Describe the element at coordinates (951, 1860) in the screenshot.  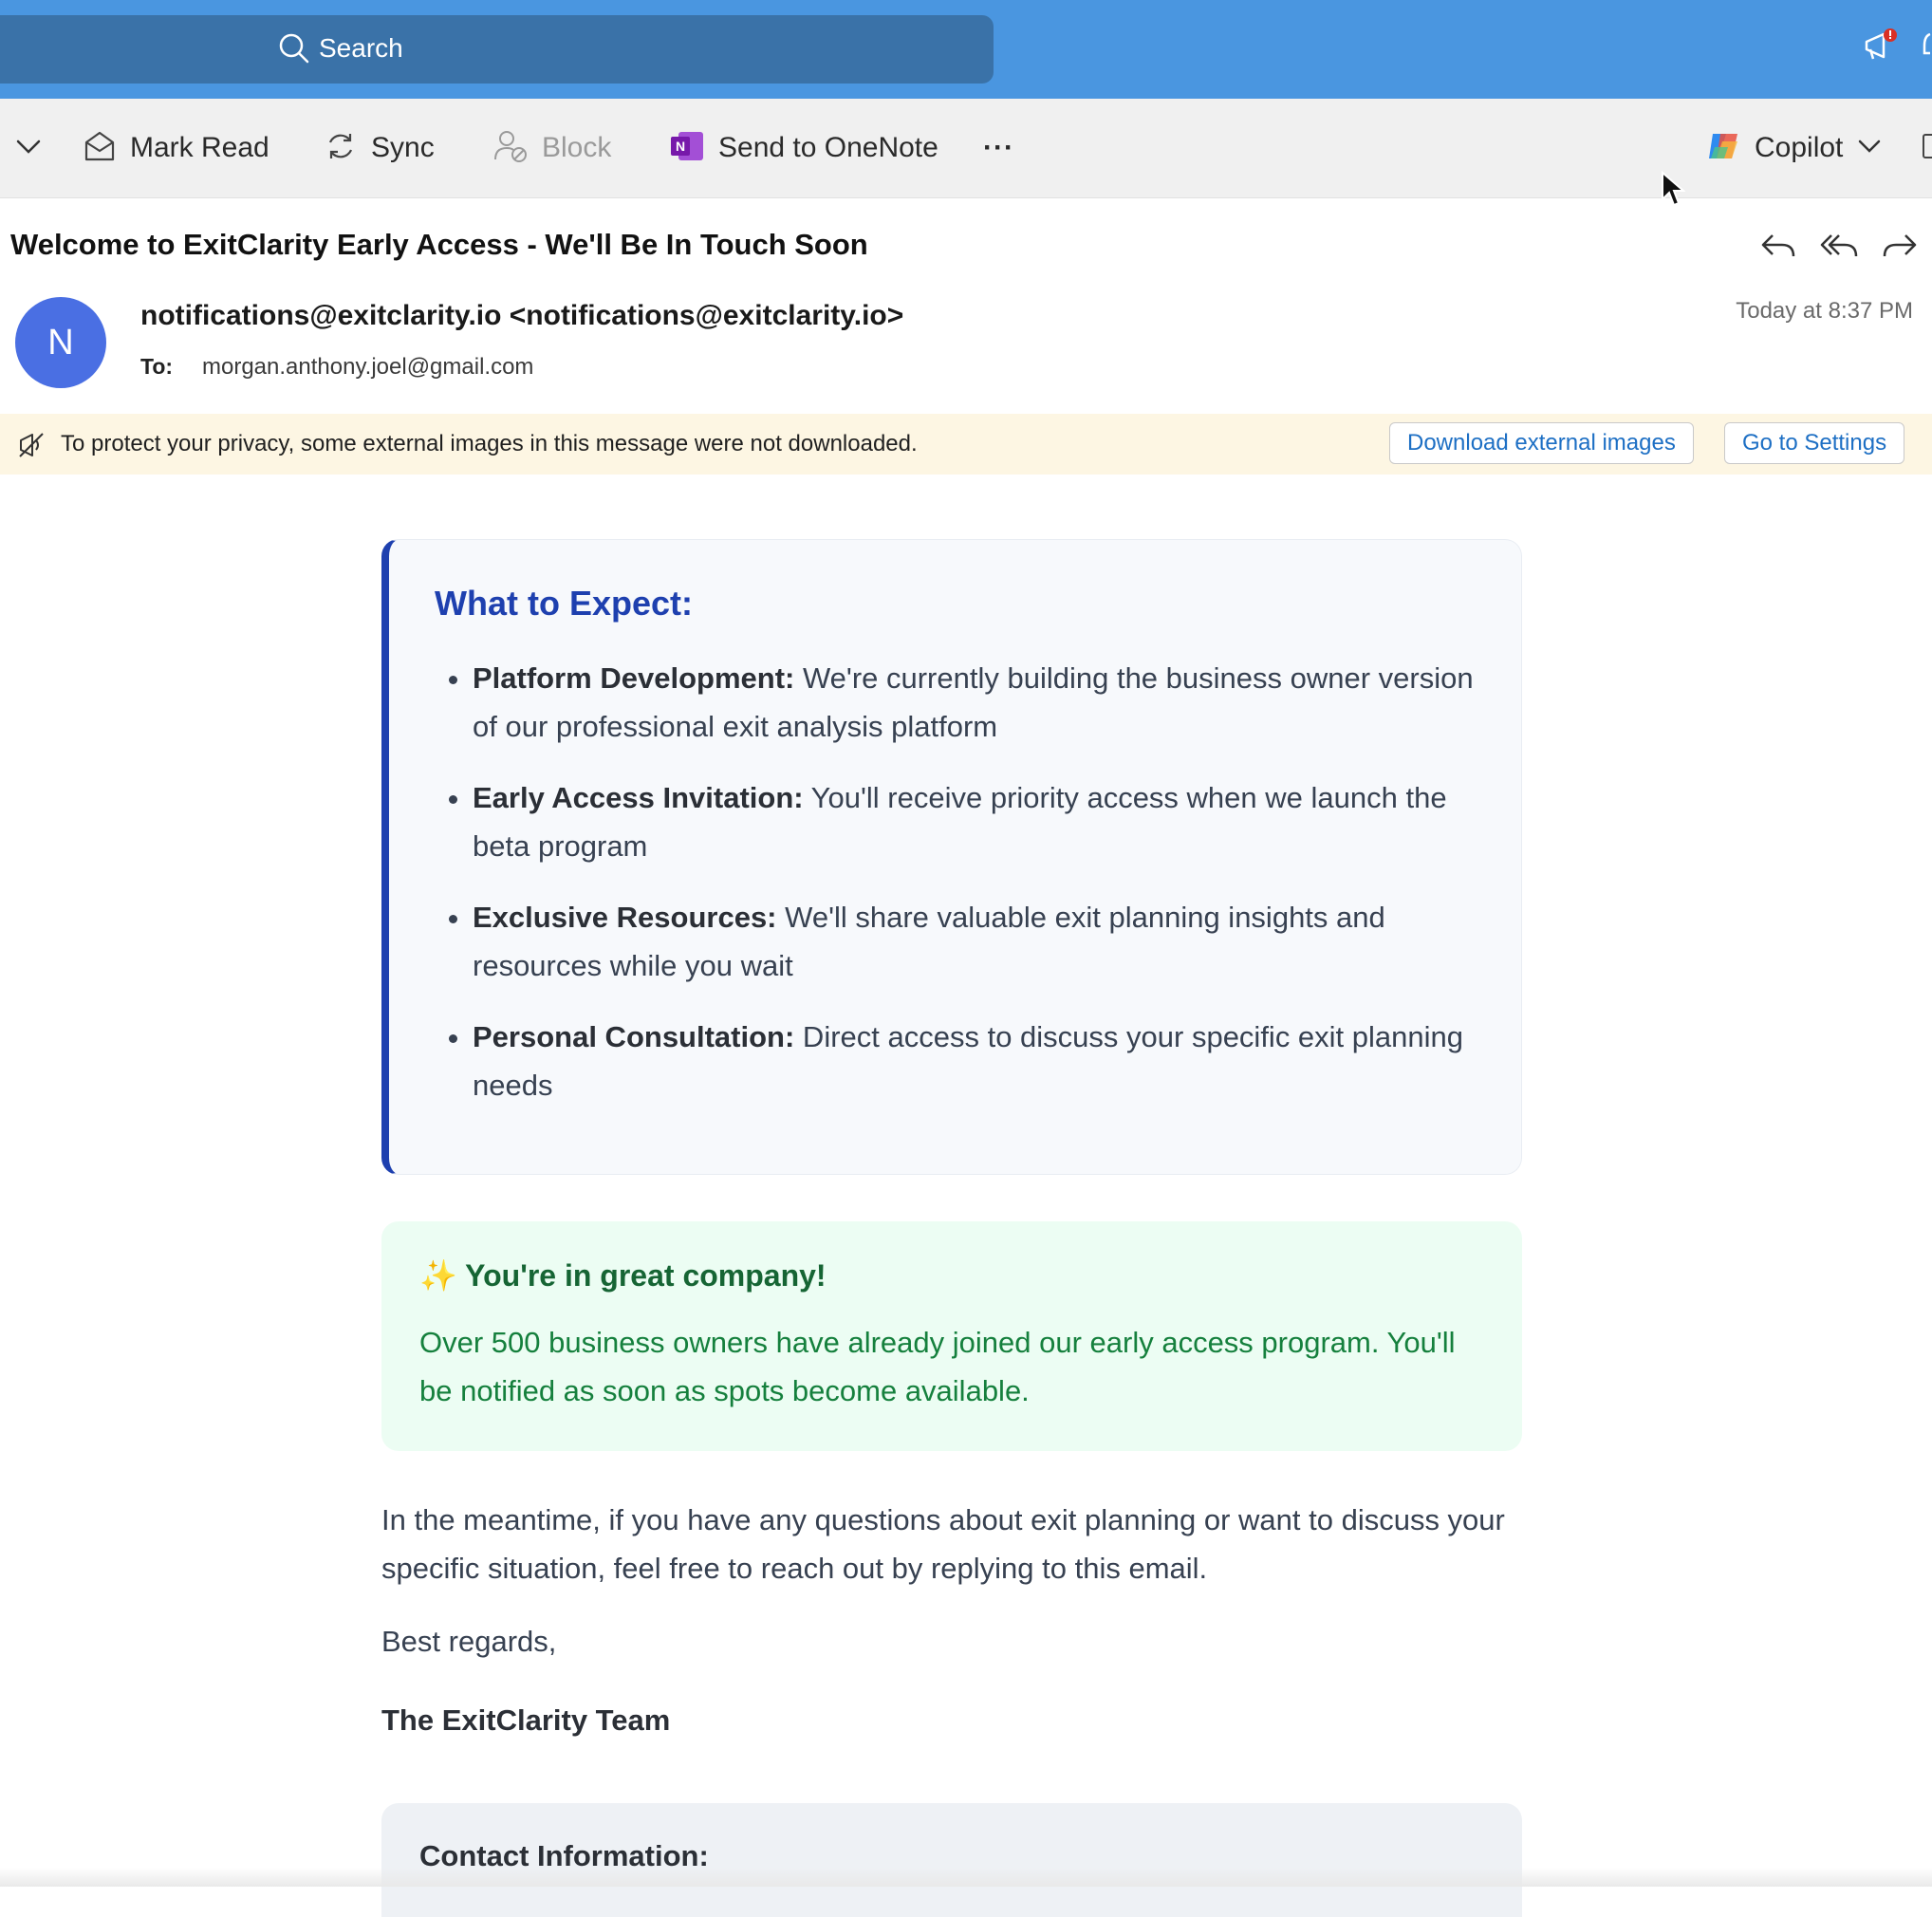
I see `contact-information-card: Contact Information:` at that location.